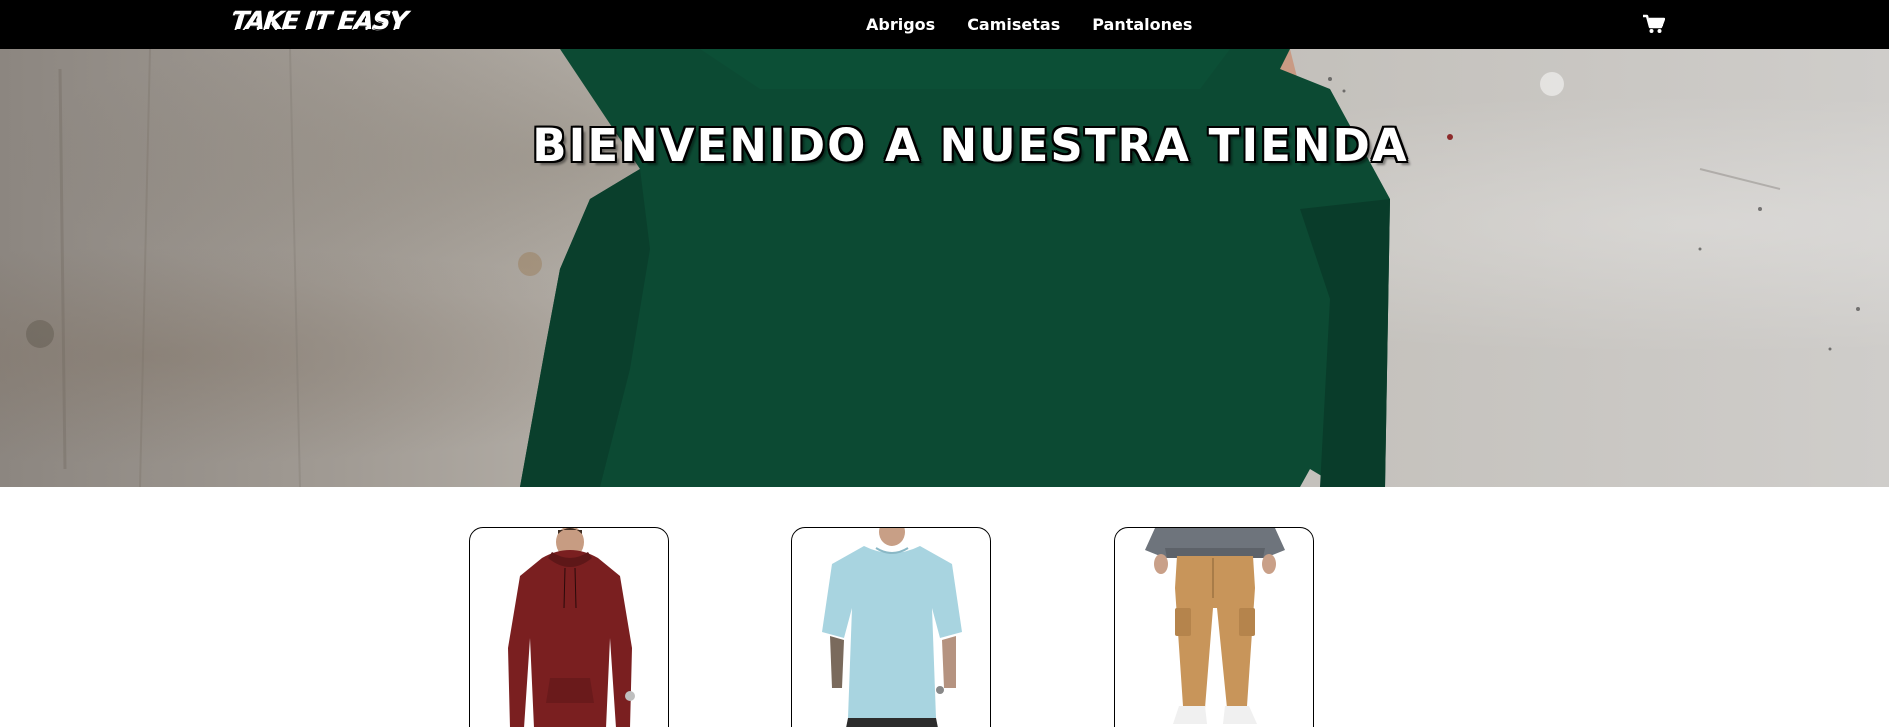 The height and width of the screenshot is (727, 1889). I want to click on product-image-tshirt, so click(892, 627).